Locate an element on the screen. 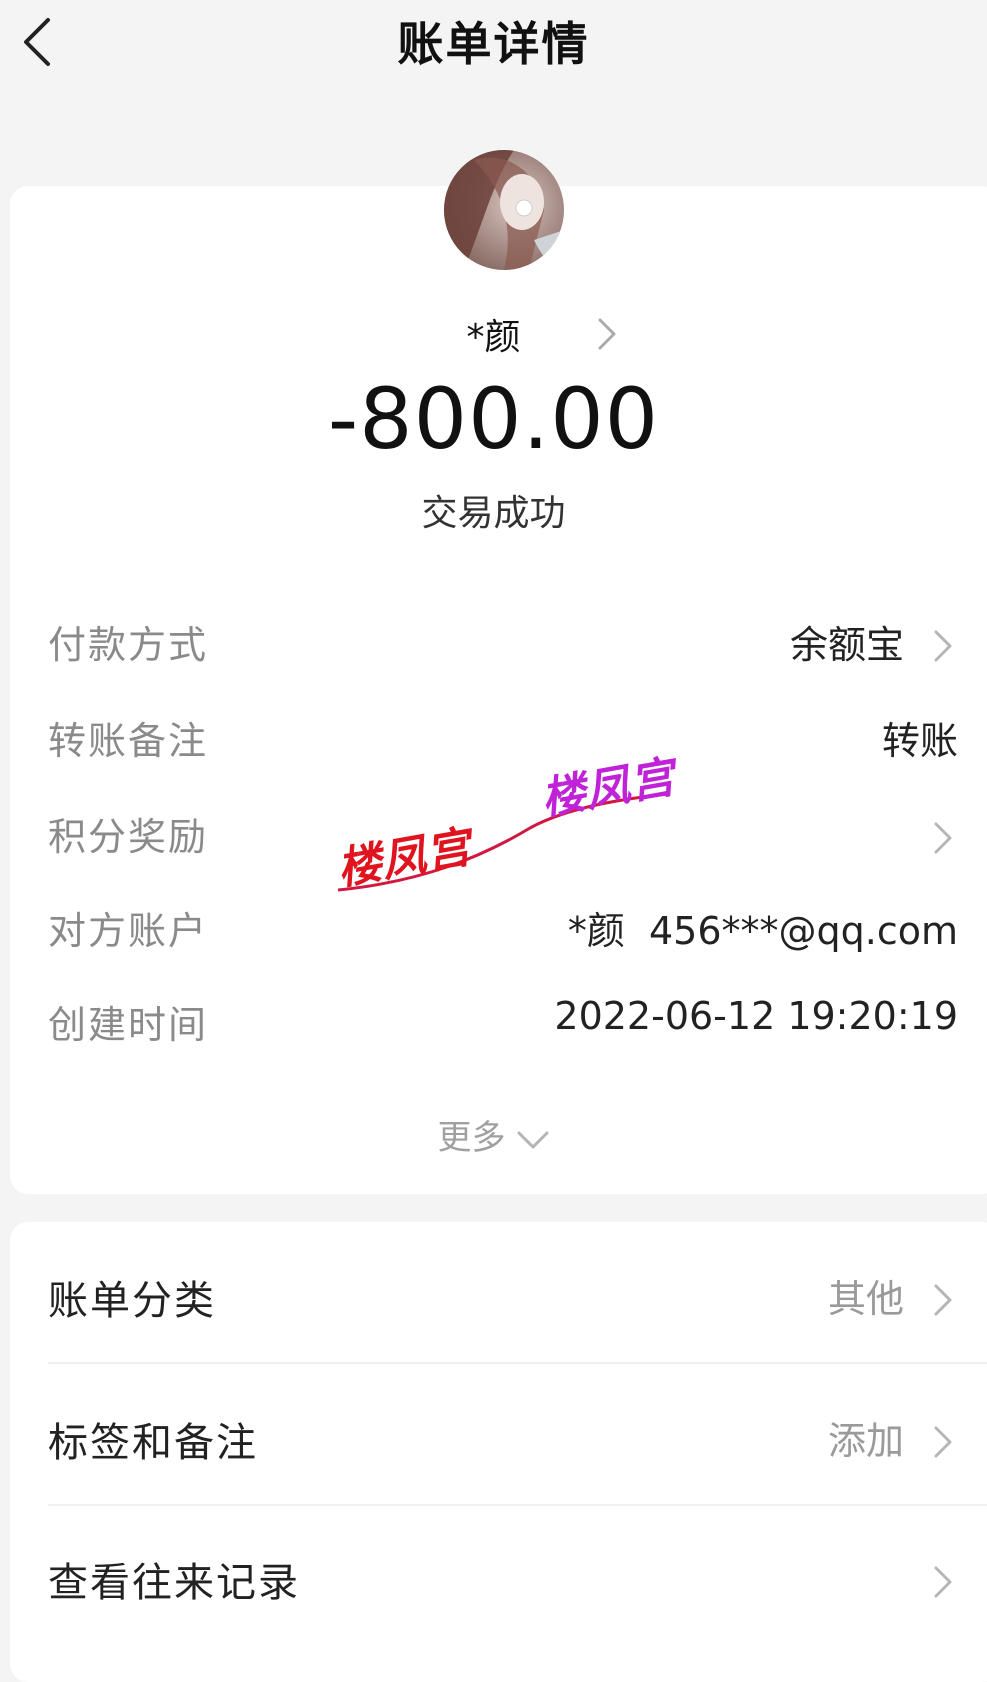 This screenshot has height=1682, width=987. top-nav-bar: 账单详情 is located at coordinates (493, 45).